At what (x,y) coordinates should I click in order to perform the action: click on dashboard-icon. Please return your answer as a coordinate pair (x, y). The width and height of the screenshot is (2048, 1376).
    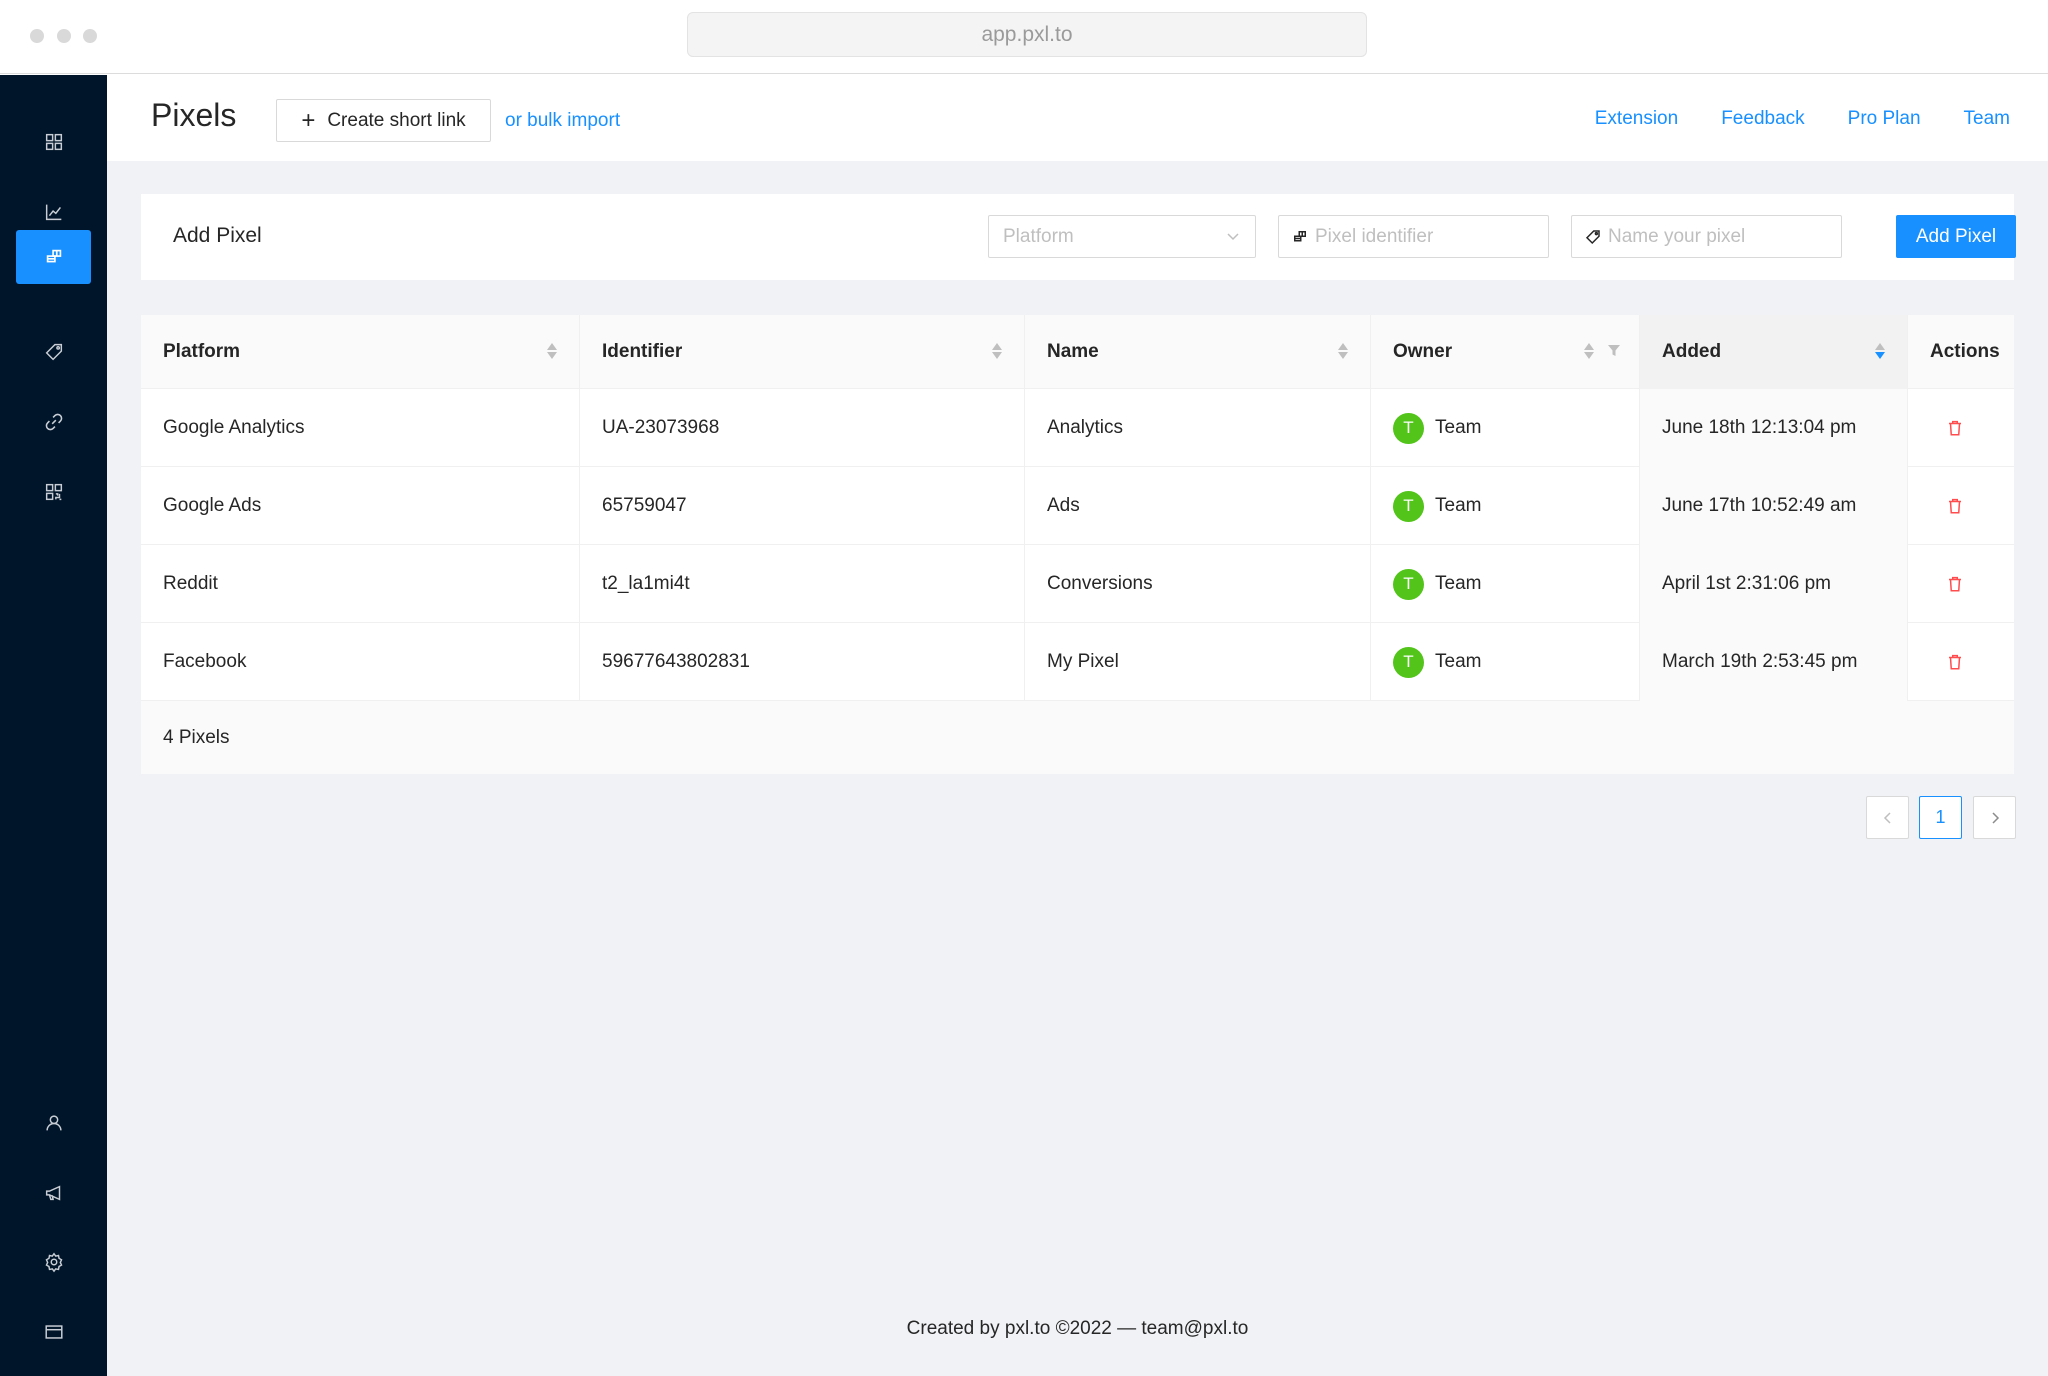
    Looking at the image, I should click on (53, 142).